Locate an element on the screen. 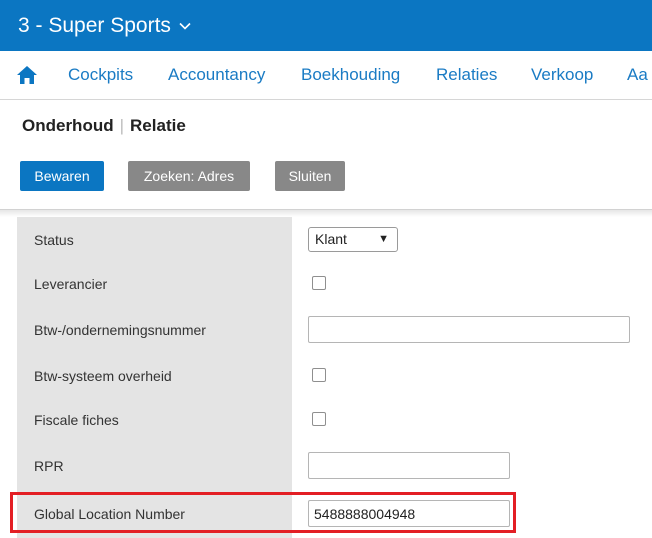  status-value: Klant is located at coordinates (331, 239).